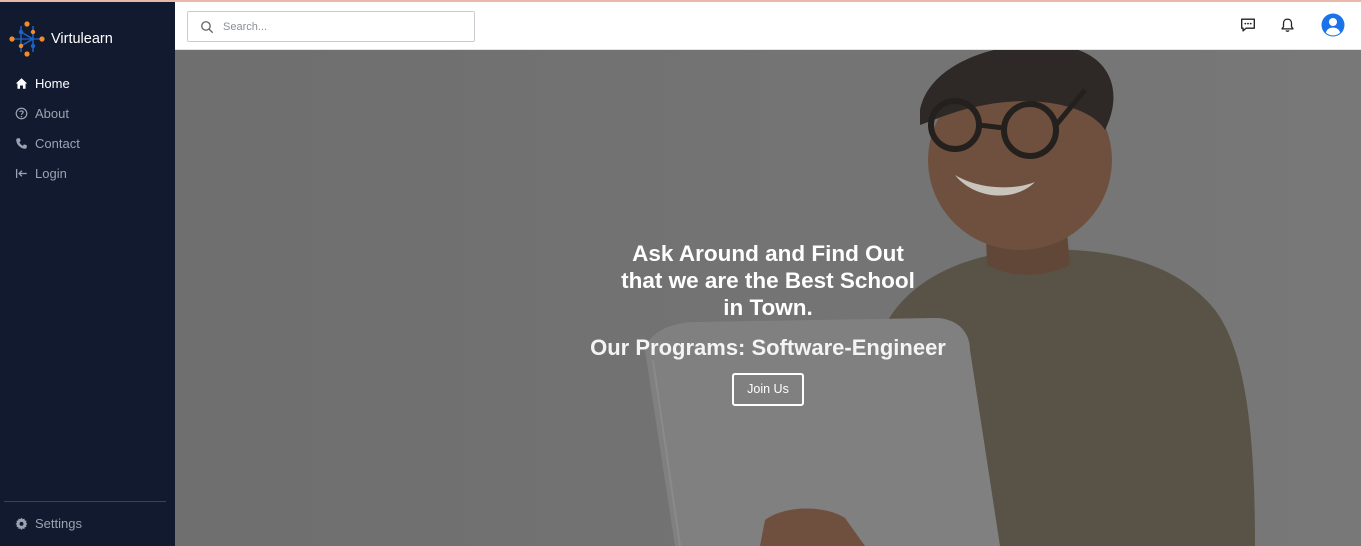 Image resolution: width=1361 pixels, height=546 pixels. What do you see at coordinates (21, 83) in the screenshot?
I see `home-icon` at bounding box center [21, 83].